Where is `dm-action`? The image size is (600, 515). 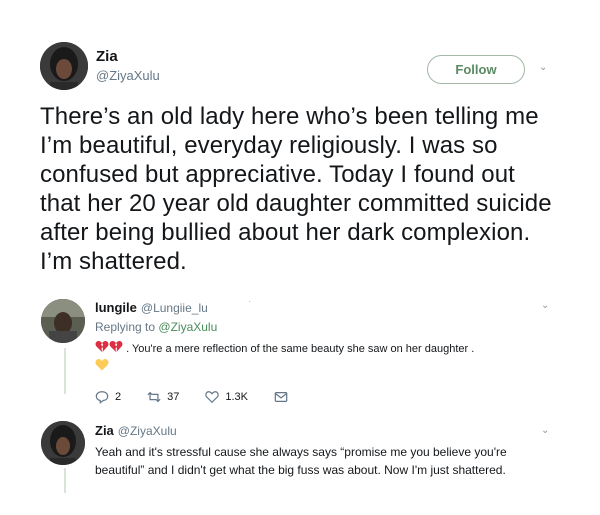 dm-action is located at coordinates (284, 397).